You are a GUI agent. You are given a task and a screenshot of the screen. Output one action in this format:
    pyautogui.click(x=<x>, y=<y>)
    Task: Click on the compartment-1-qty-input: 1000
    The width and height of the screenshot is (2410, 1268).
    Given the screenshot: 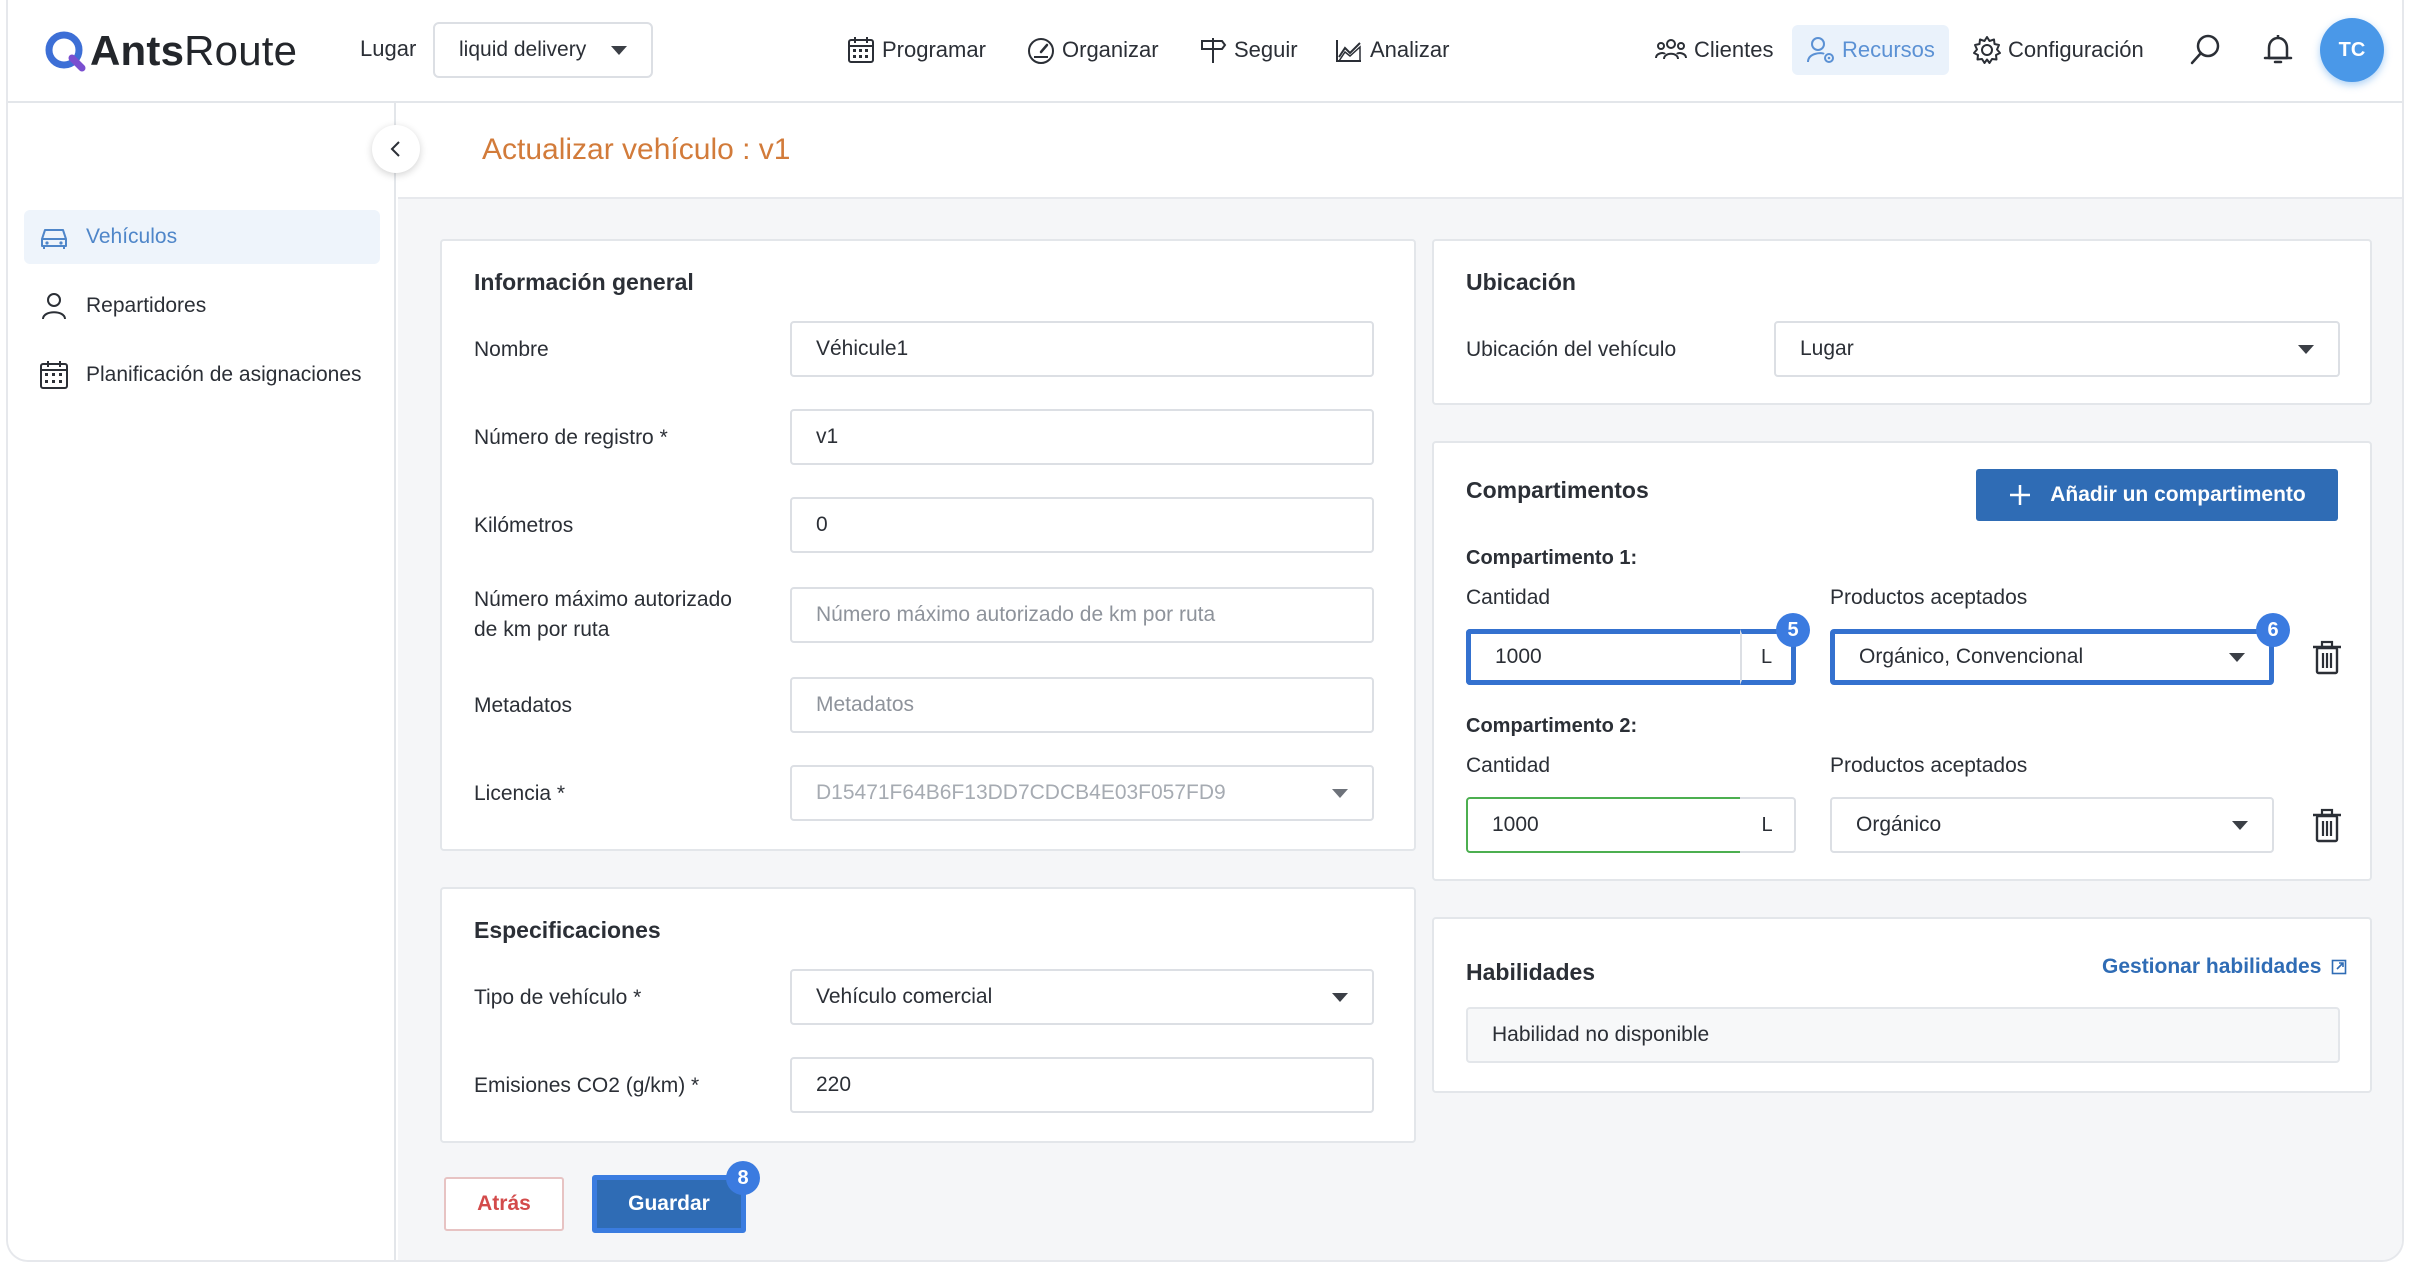 What is the action you would take?
    pyautogui.click(x=1604, y=657)
    